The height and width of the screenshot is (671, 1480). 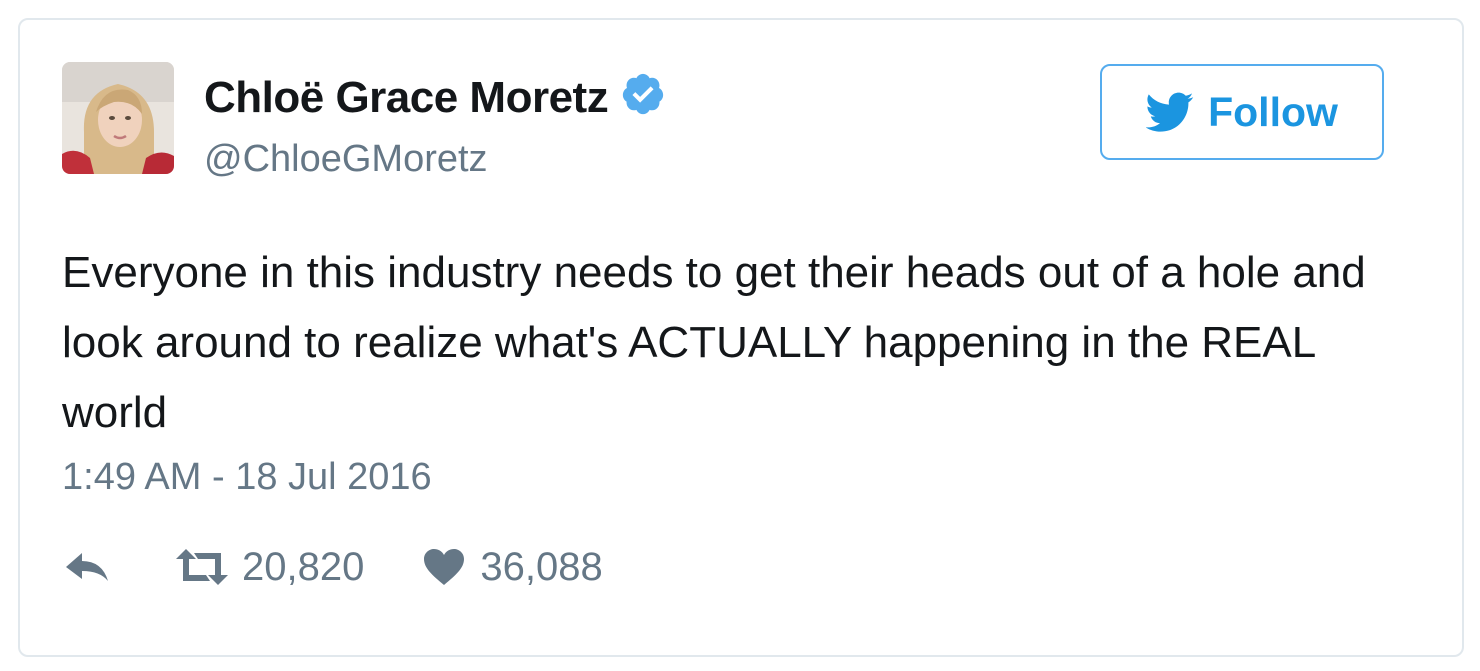 I want to click on retweet-count: 20,820, so click(x=303, y=566).